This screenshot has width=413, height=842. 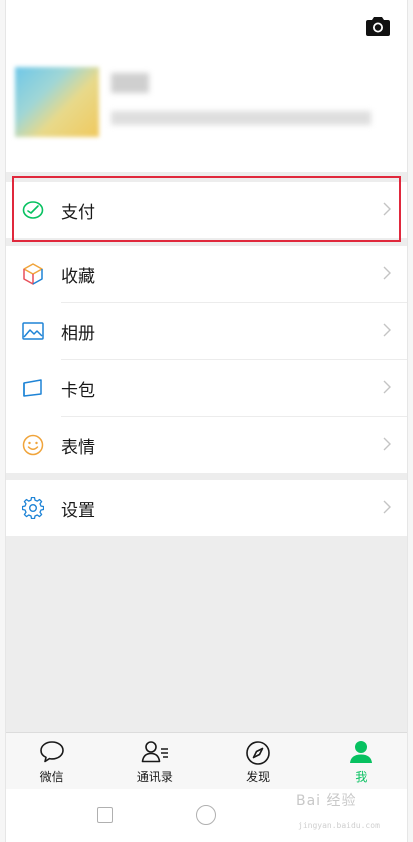 I want to click on tab-chats: 微信, so click(x=51, y=761).